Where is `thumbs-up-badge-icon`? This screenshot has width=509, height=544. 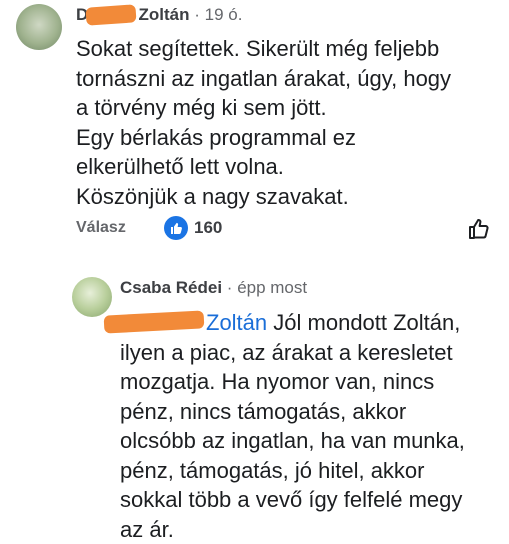 thumbs-up-badge-icon is located at coordinates (176, 228).